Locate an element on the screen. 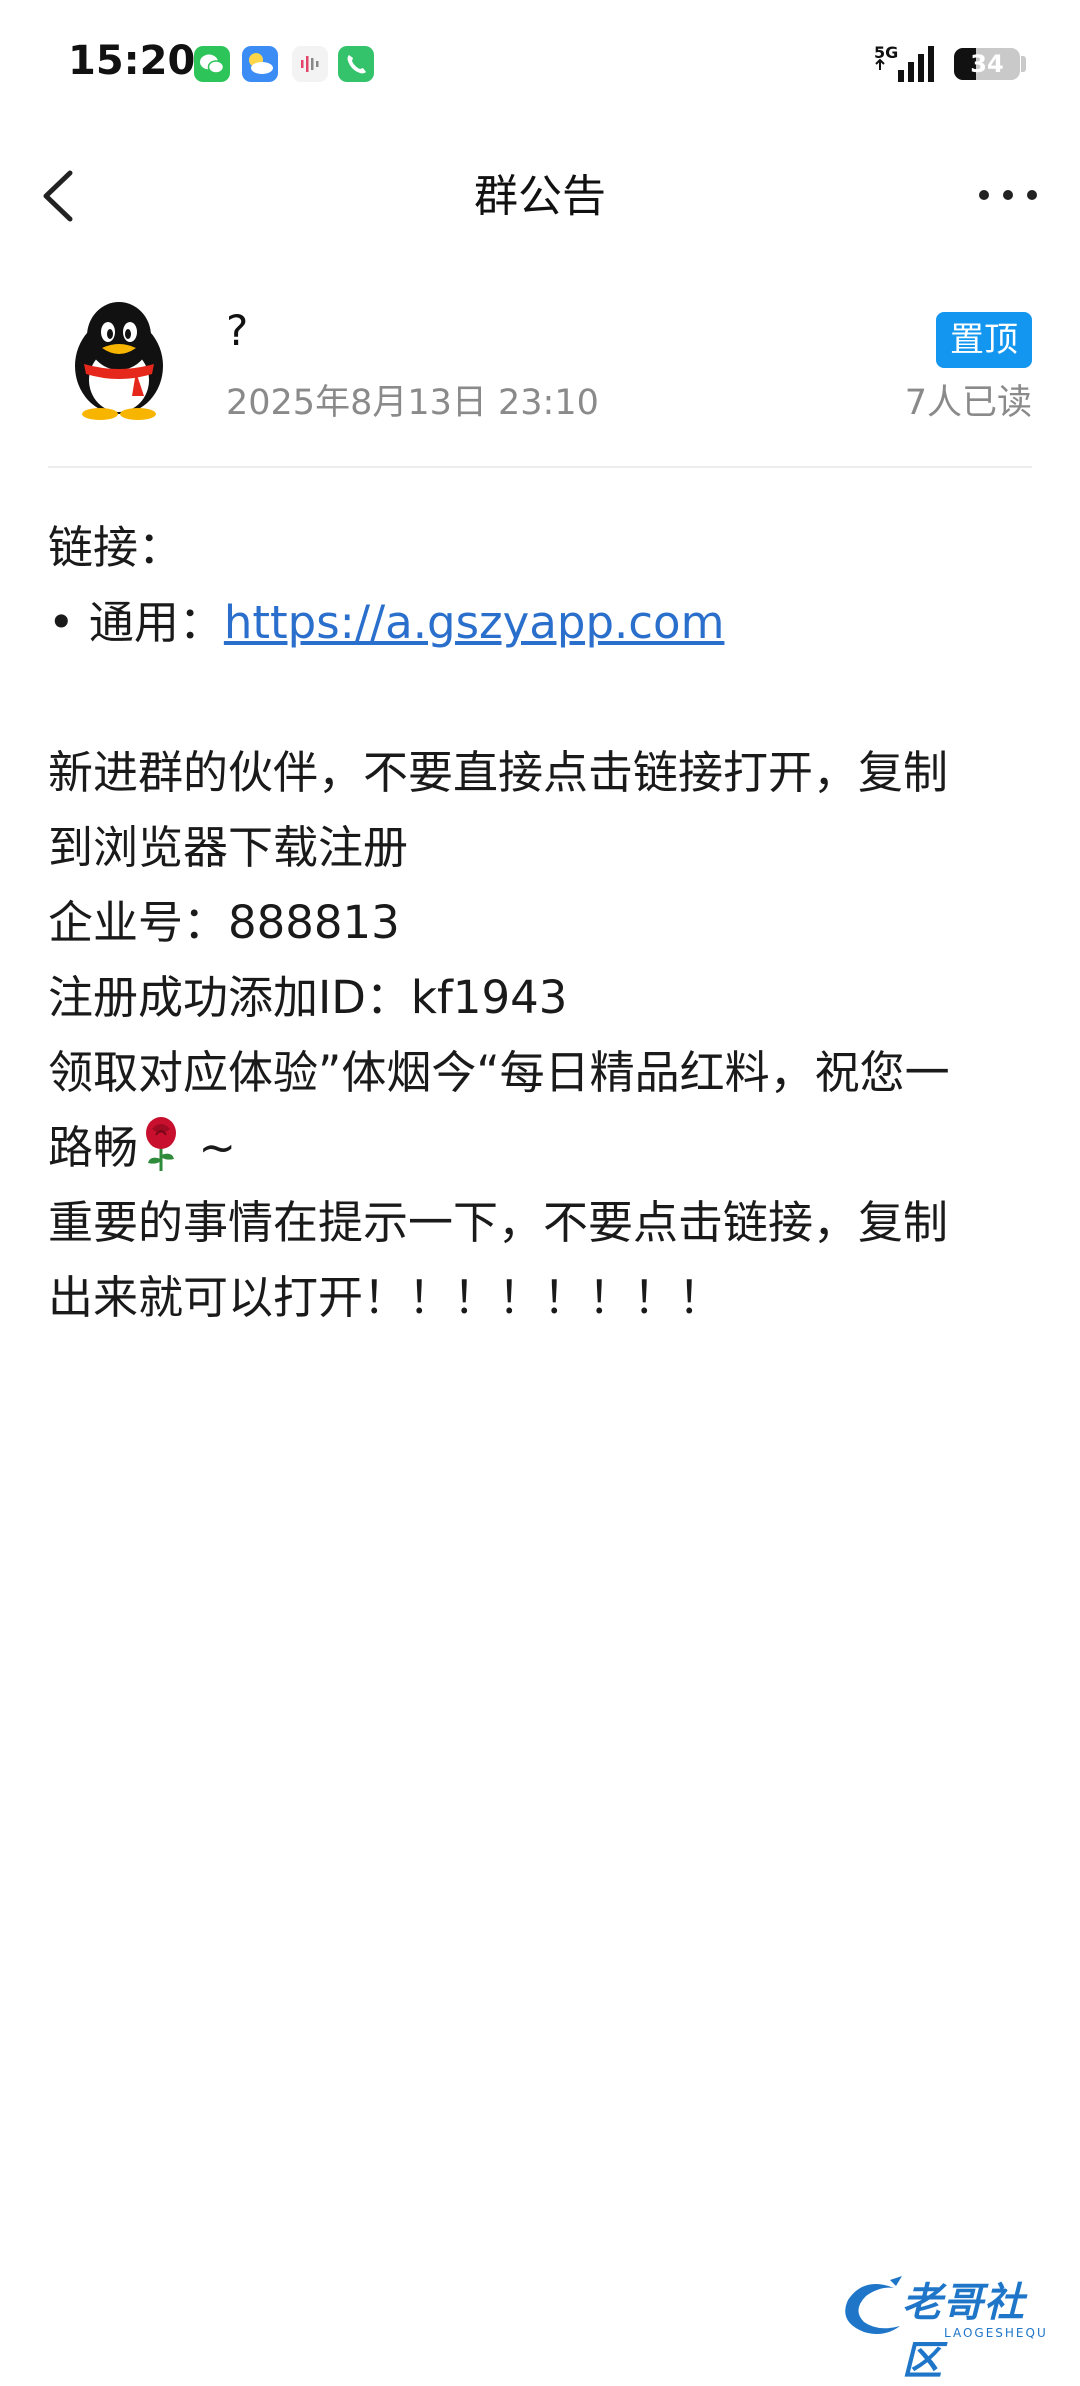  battery-percent: 34 is located at coordinates (987, 64).